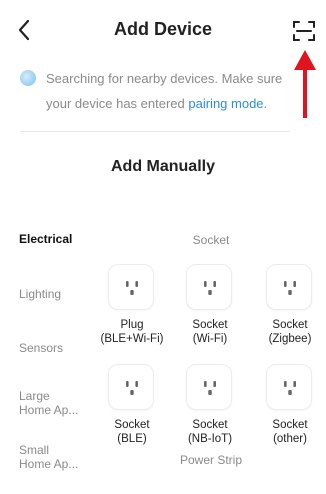 This screenshot has width=326, height=494. I want to click on section-title: Add Manually, so click(162, 166).